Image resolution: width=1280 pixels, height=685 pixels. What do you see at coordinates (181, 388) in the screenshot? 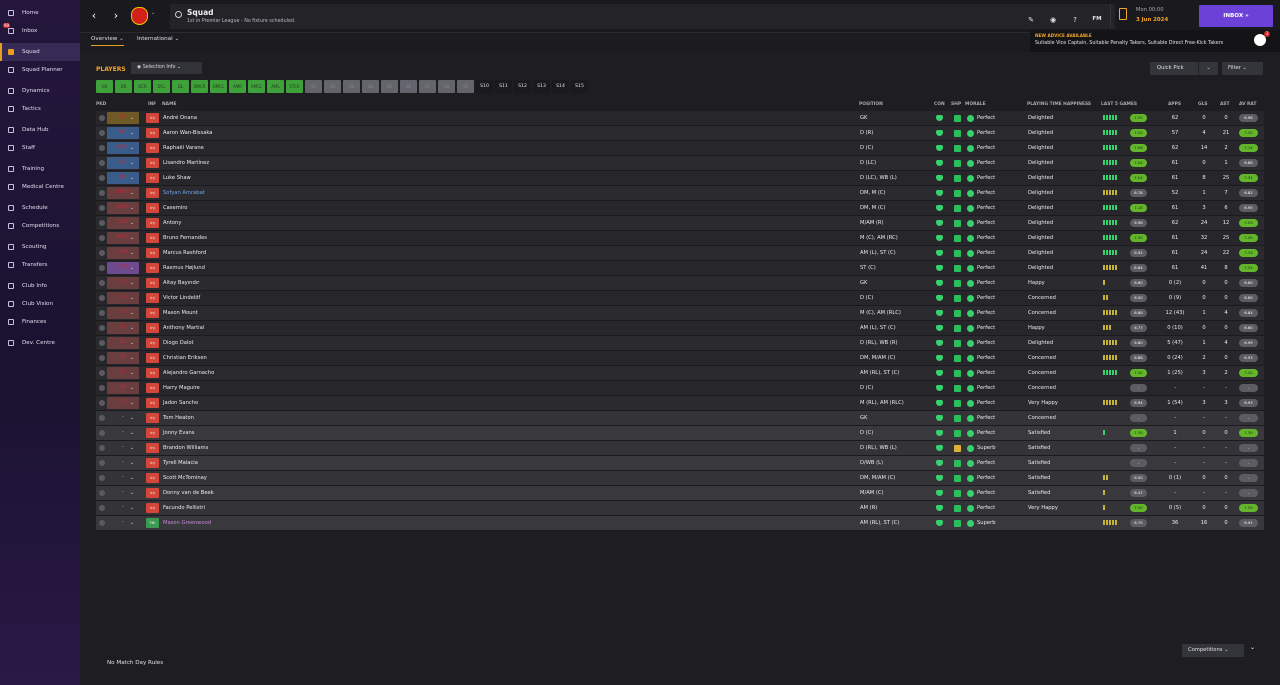
I see `player-name: Harry Maguire` at bounding box center [181, 388].